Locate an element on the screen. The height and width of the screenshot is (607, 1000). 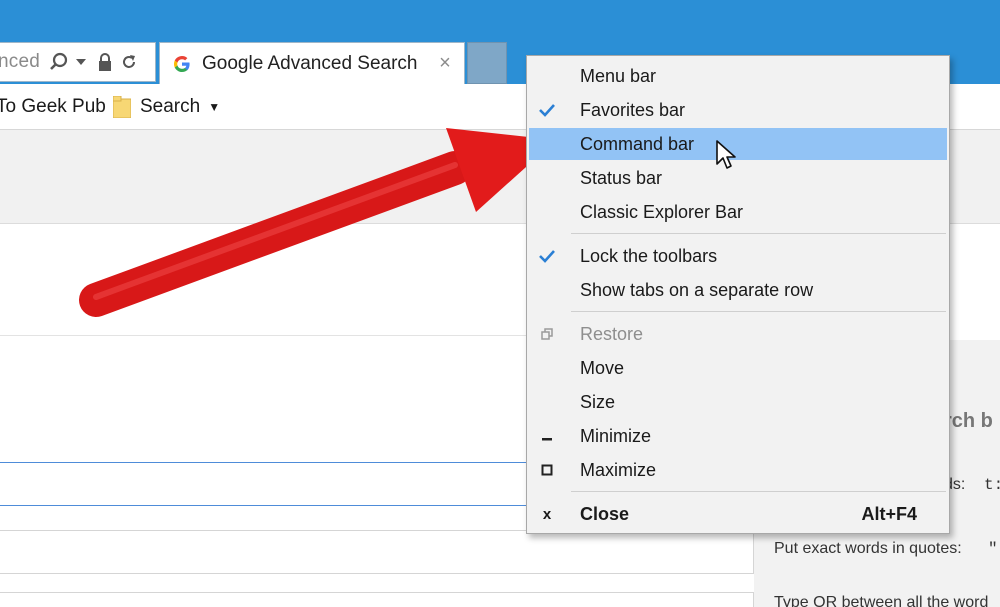
maximize-icon is located at coordinates (547, 470).